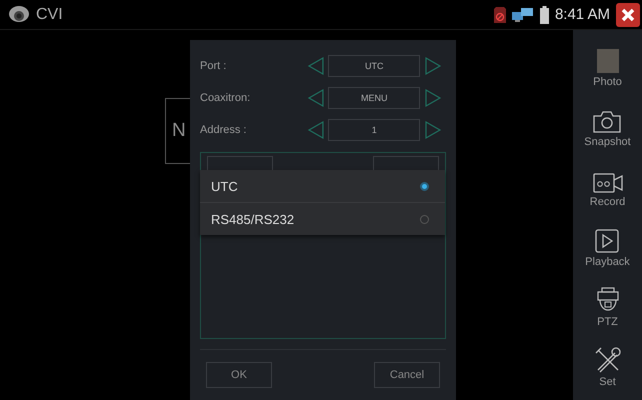  I want to click on play-icon, so click(607, 241).